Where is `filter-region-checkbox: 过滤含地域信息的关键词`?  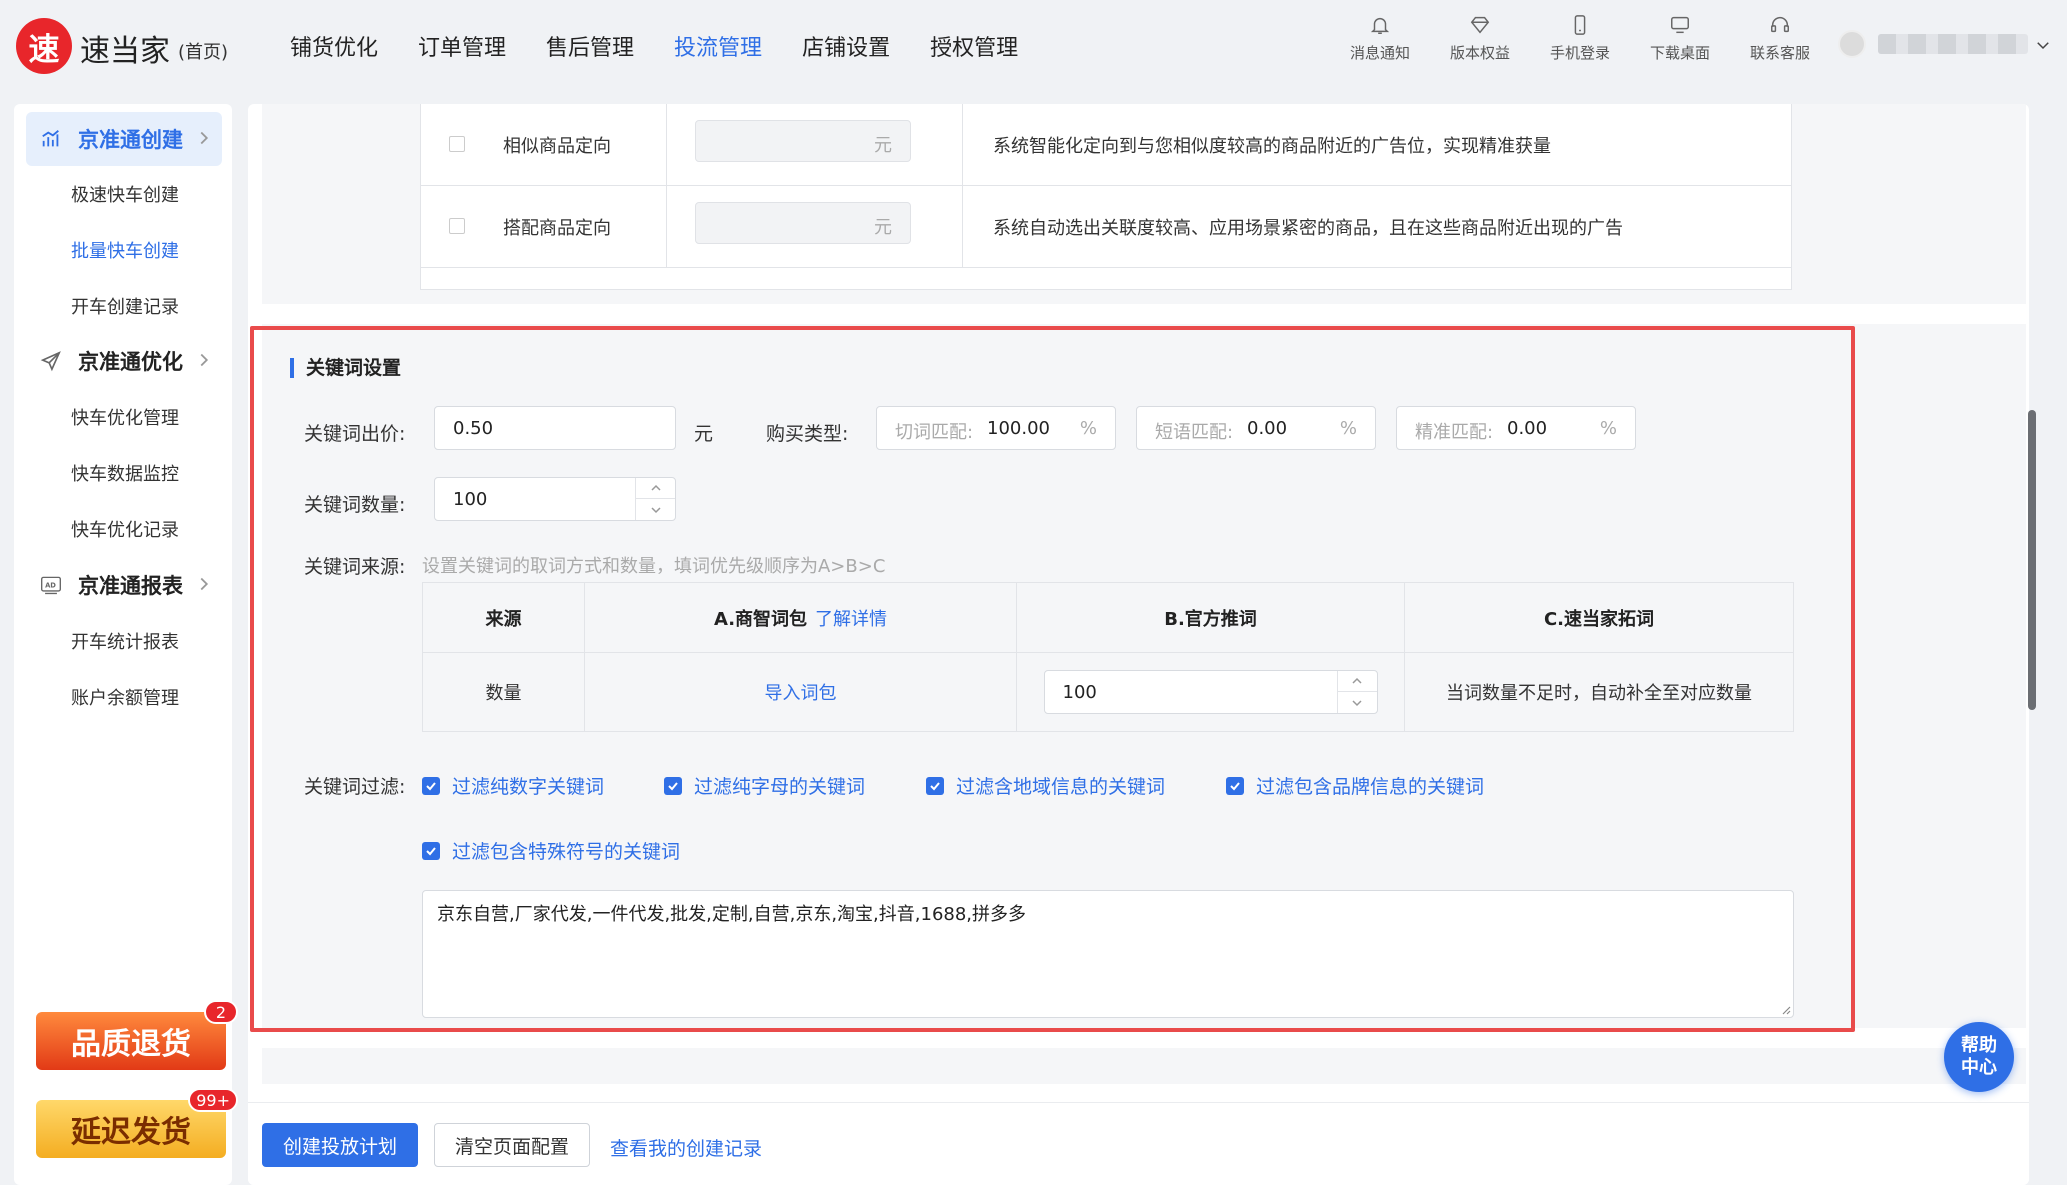
filter-region-checkbox: 过滤含地域信息的关键词 is located at coordinates (1045, 785).